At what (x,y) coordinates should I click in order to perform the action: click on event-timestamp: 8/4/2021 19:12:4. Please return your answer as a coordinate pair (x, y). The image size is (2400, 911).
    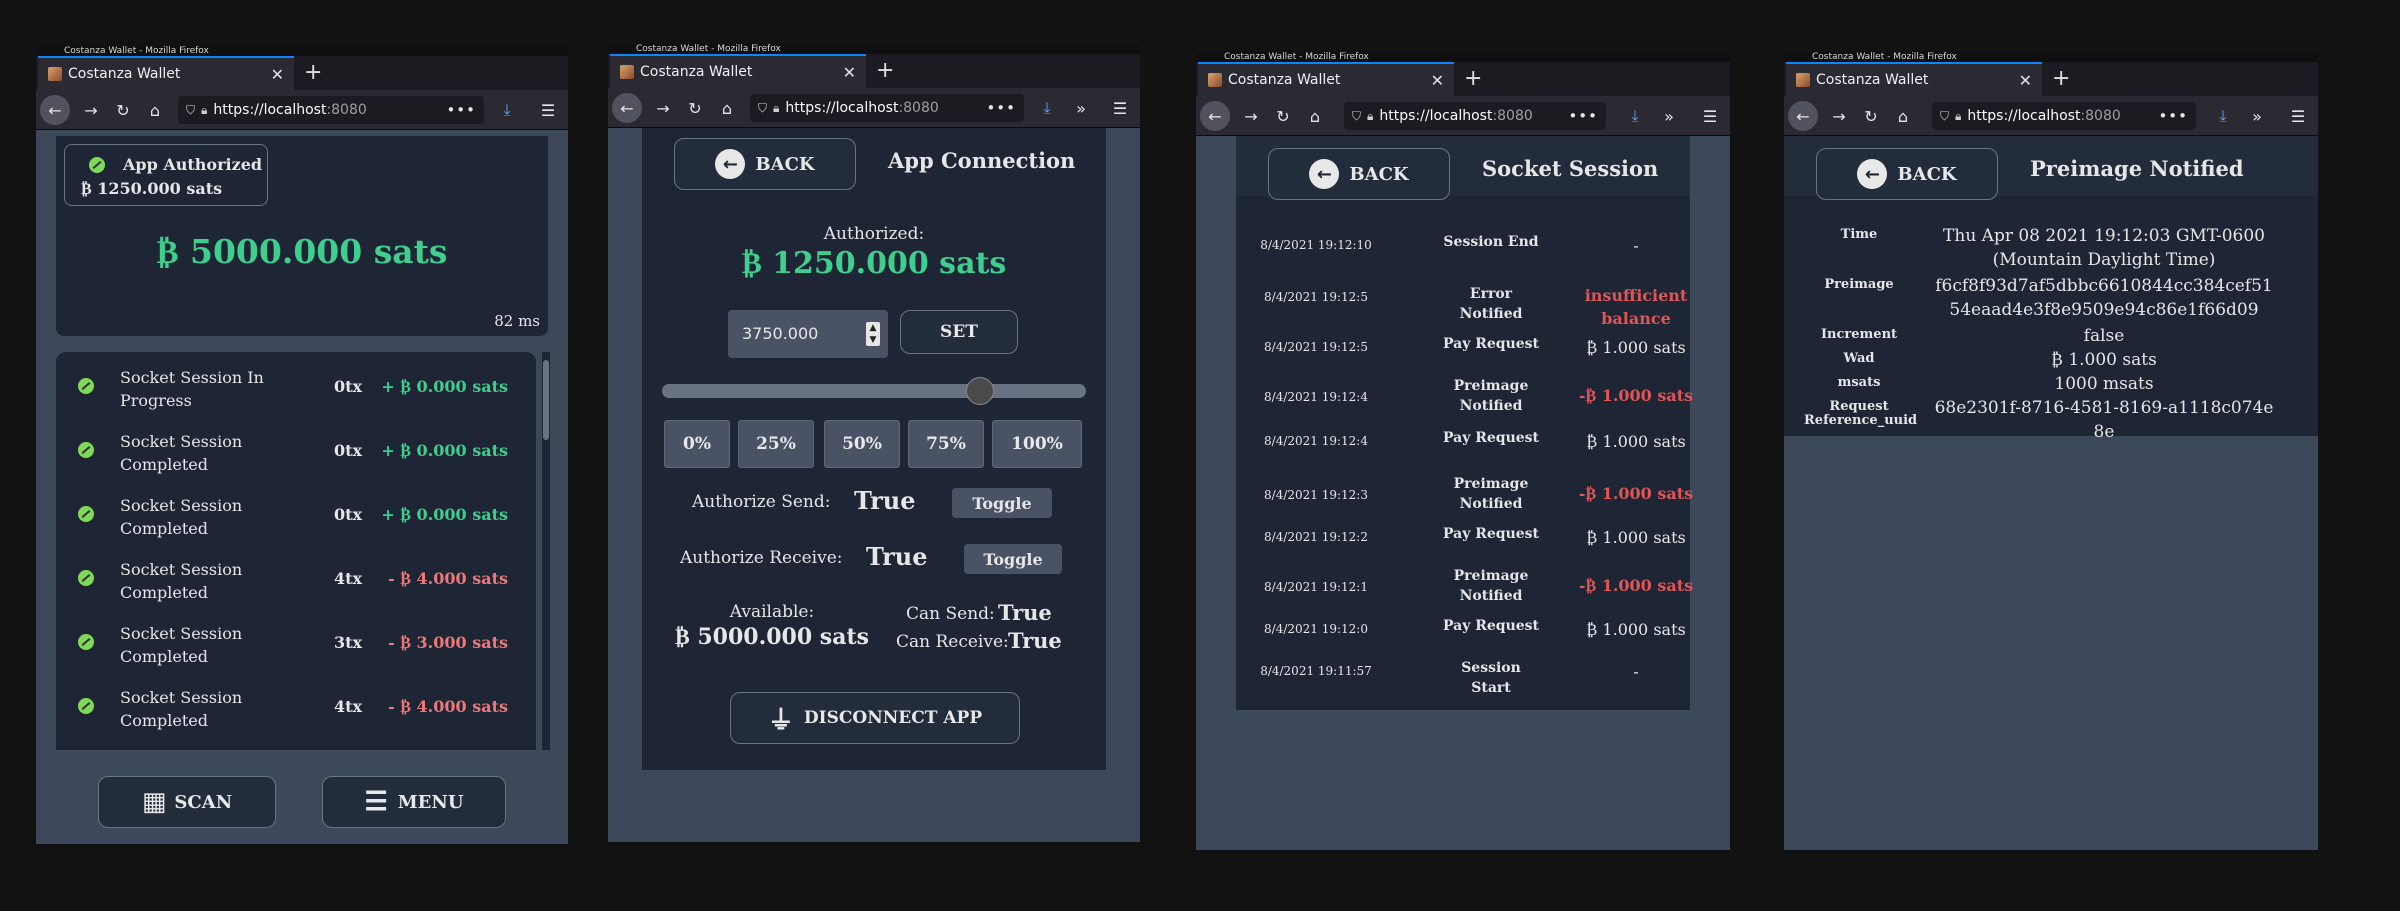
    Looking at the image, I should click on (1316, 441).